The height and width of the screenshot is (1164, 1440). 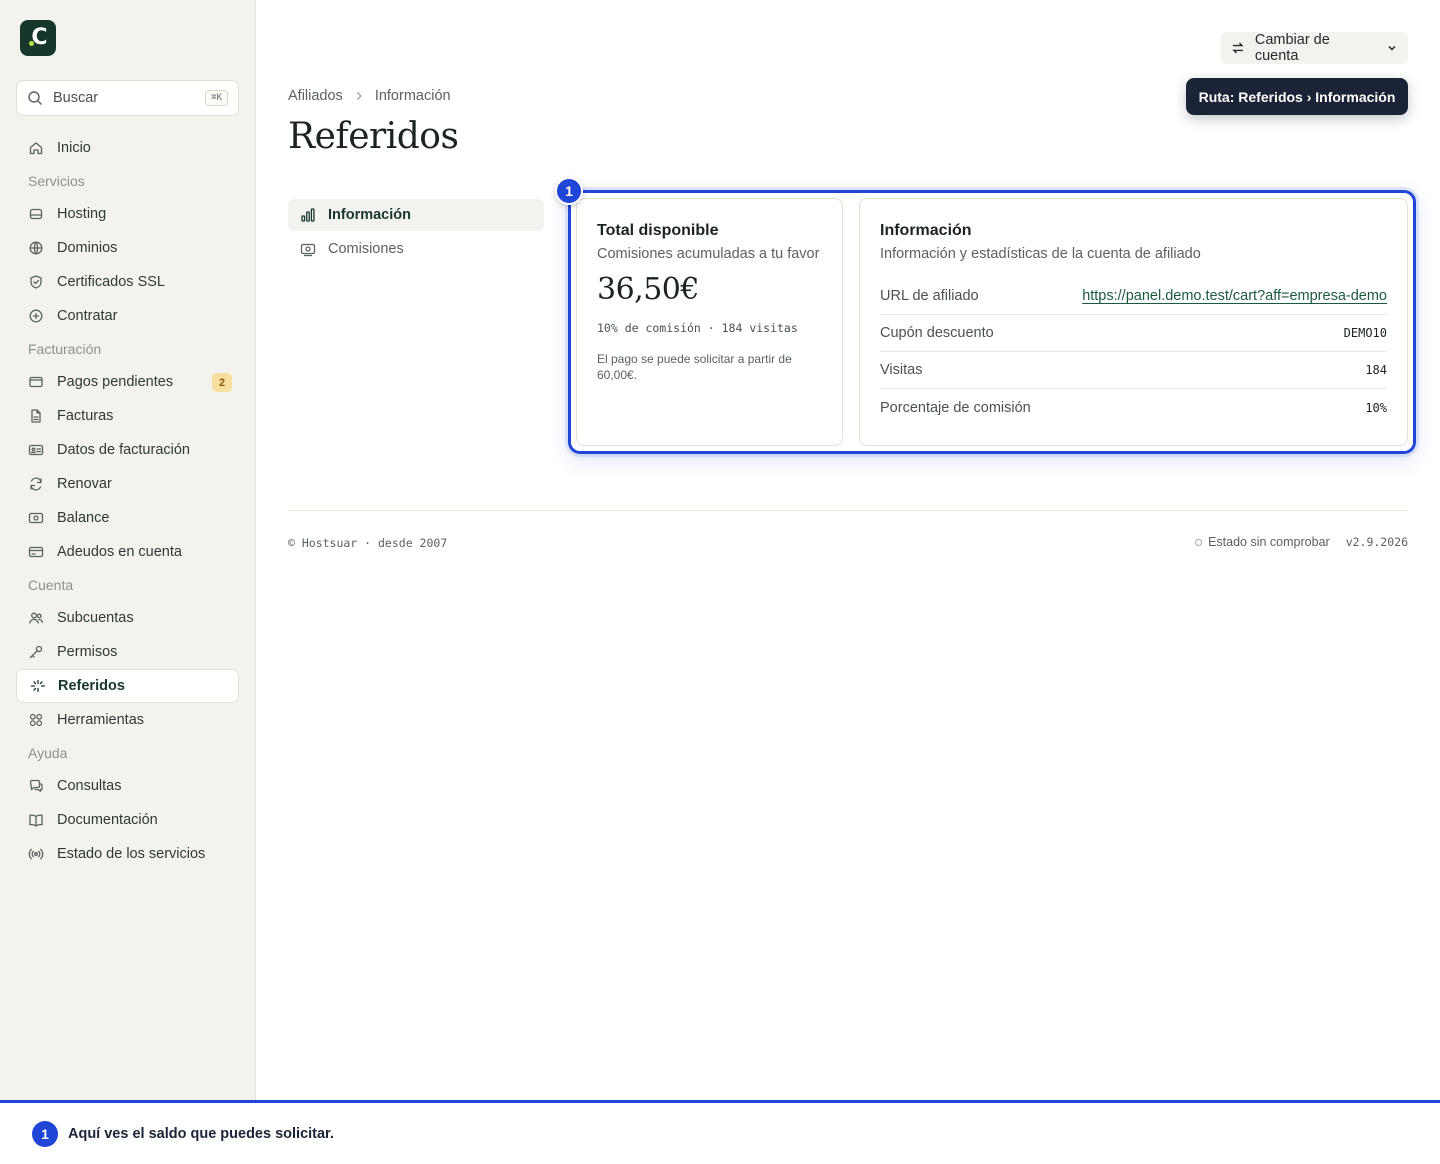 What do you see at coordinates (127, 686) in the screenshot?
I see `sidebar-item-referidos: Referidos` at bounding box center [127, 686].